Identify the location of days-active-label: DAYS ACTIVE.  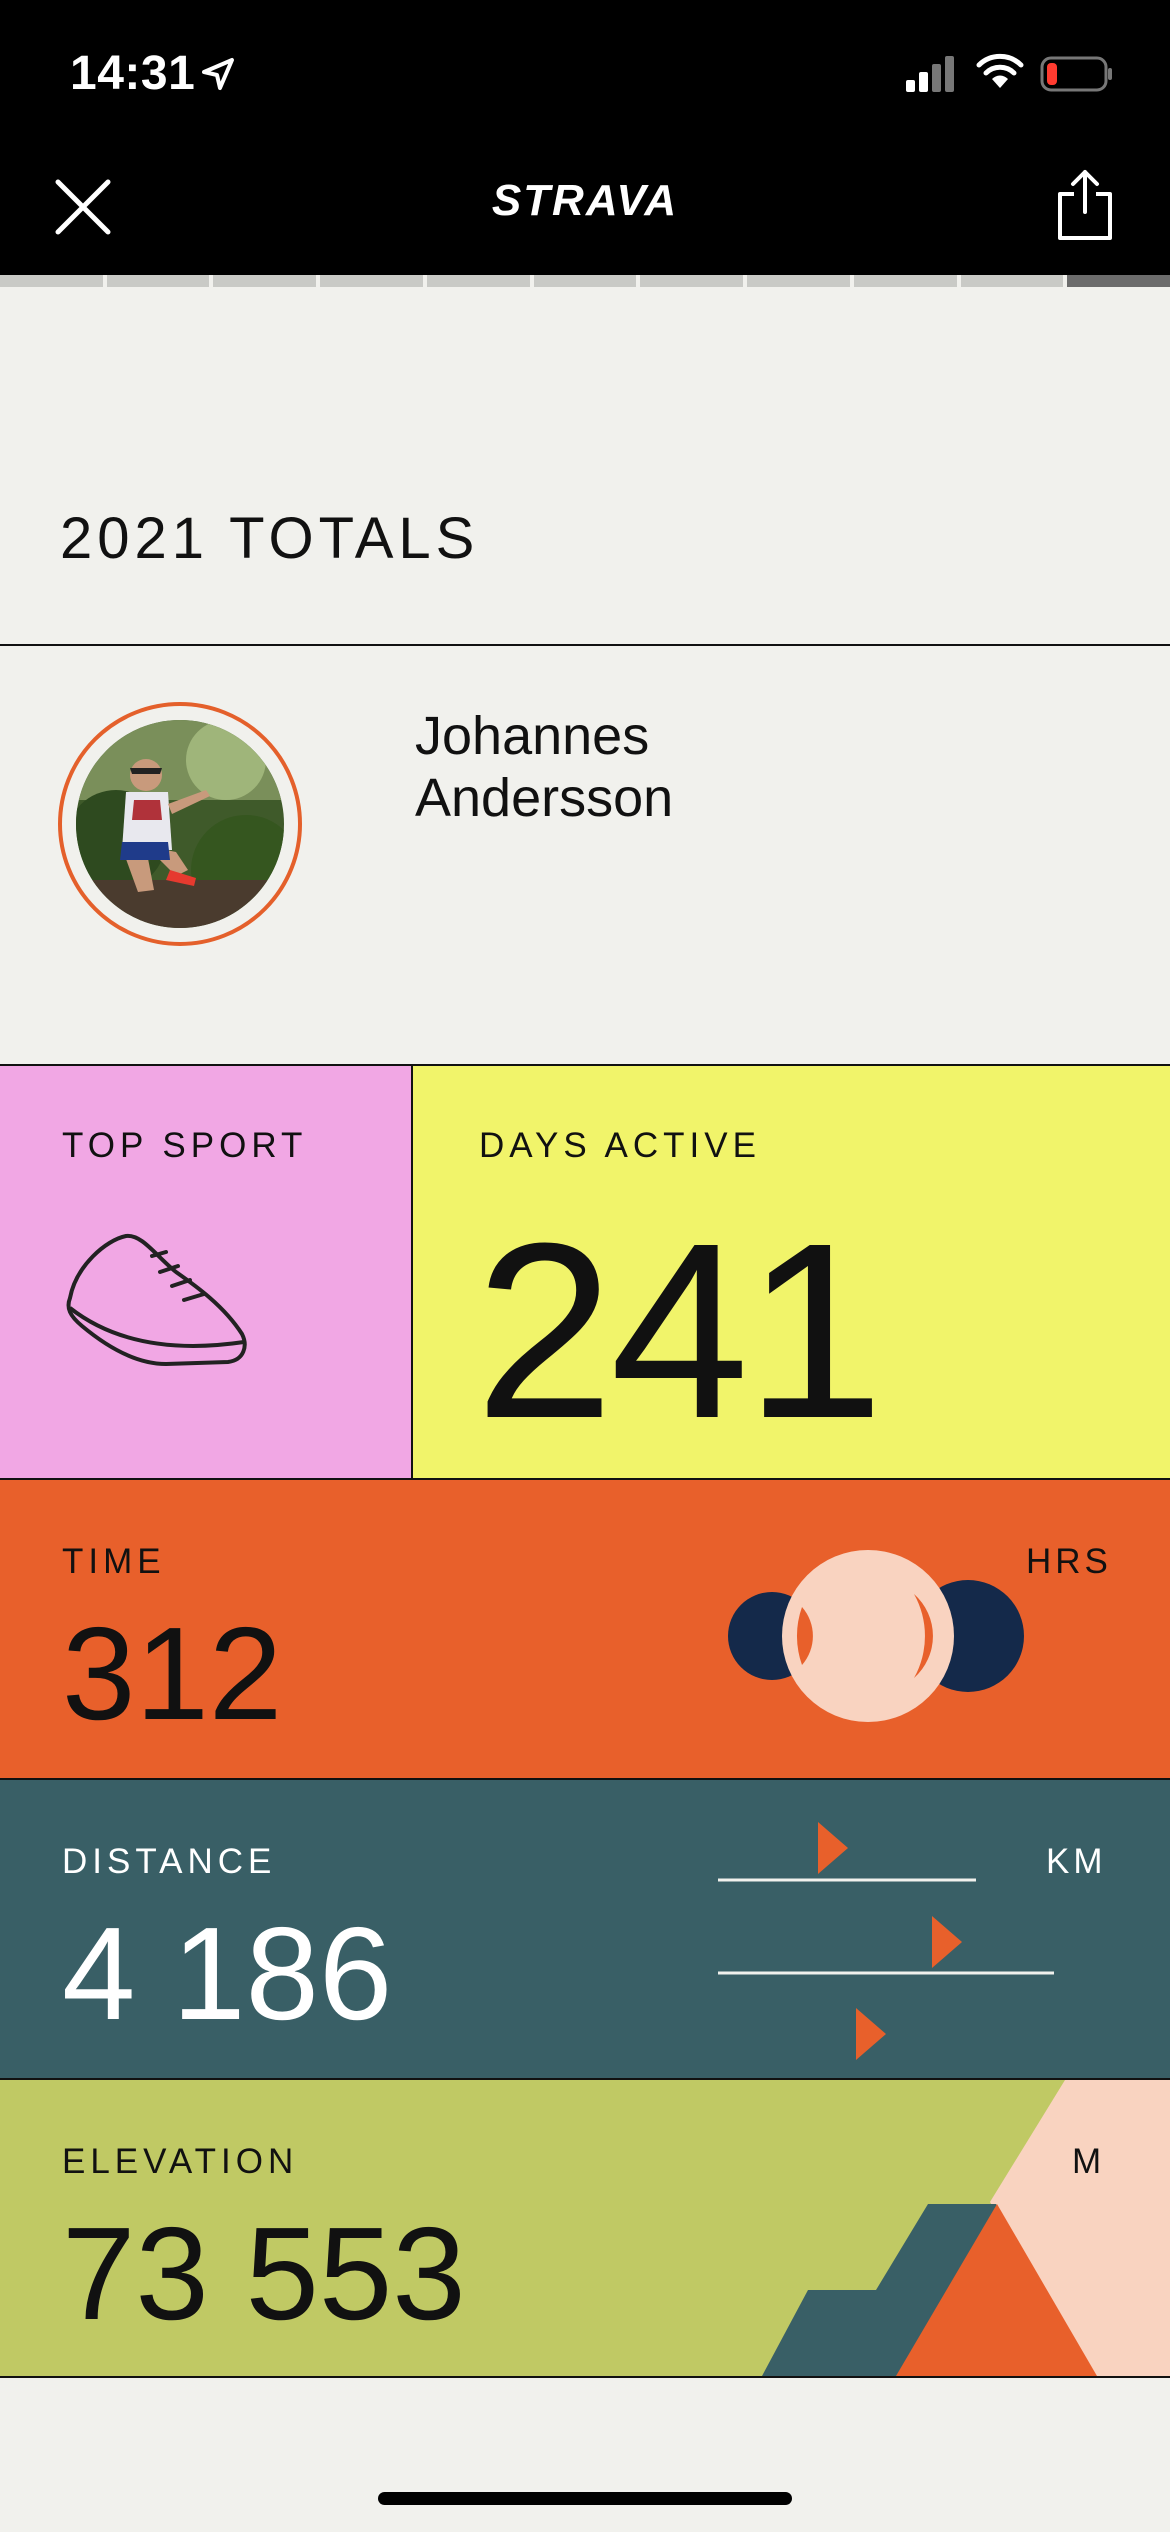
(620, 1145).